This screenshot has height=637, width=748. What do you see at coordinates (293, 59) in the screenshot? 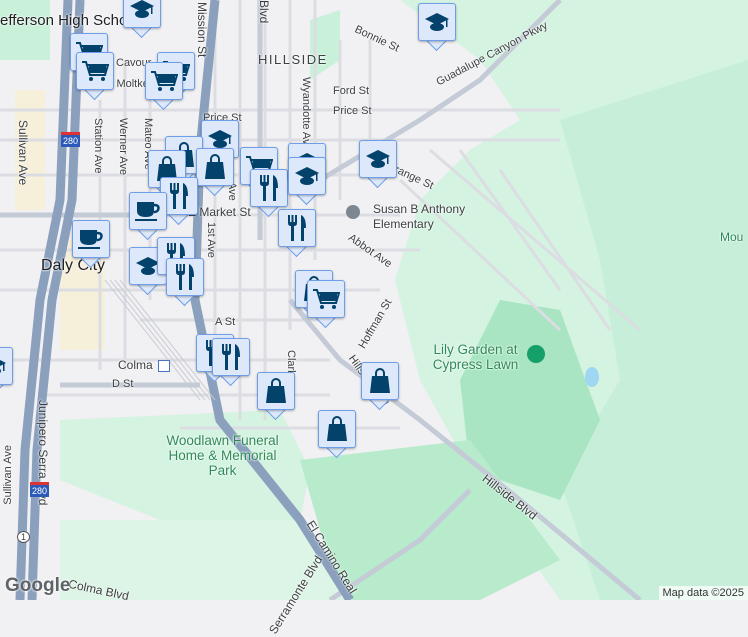
I see `label-hillside-district: HILLSIDE` at bounding box center [293, 59].